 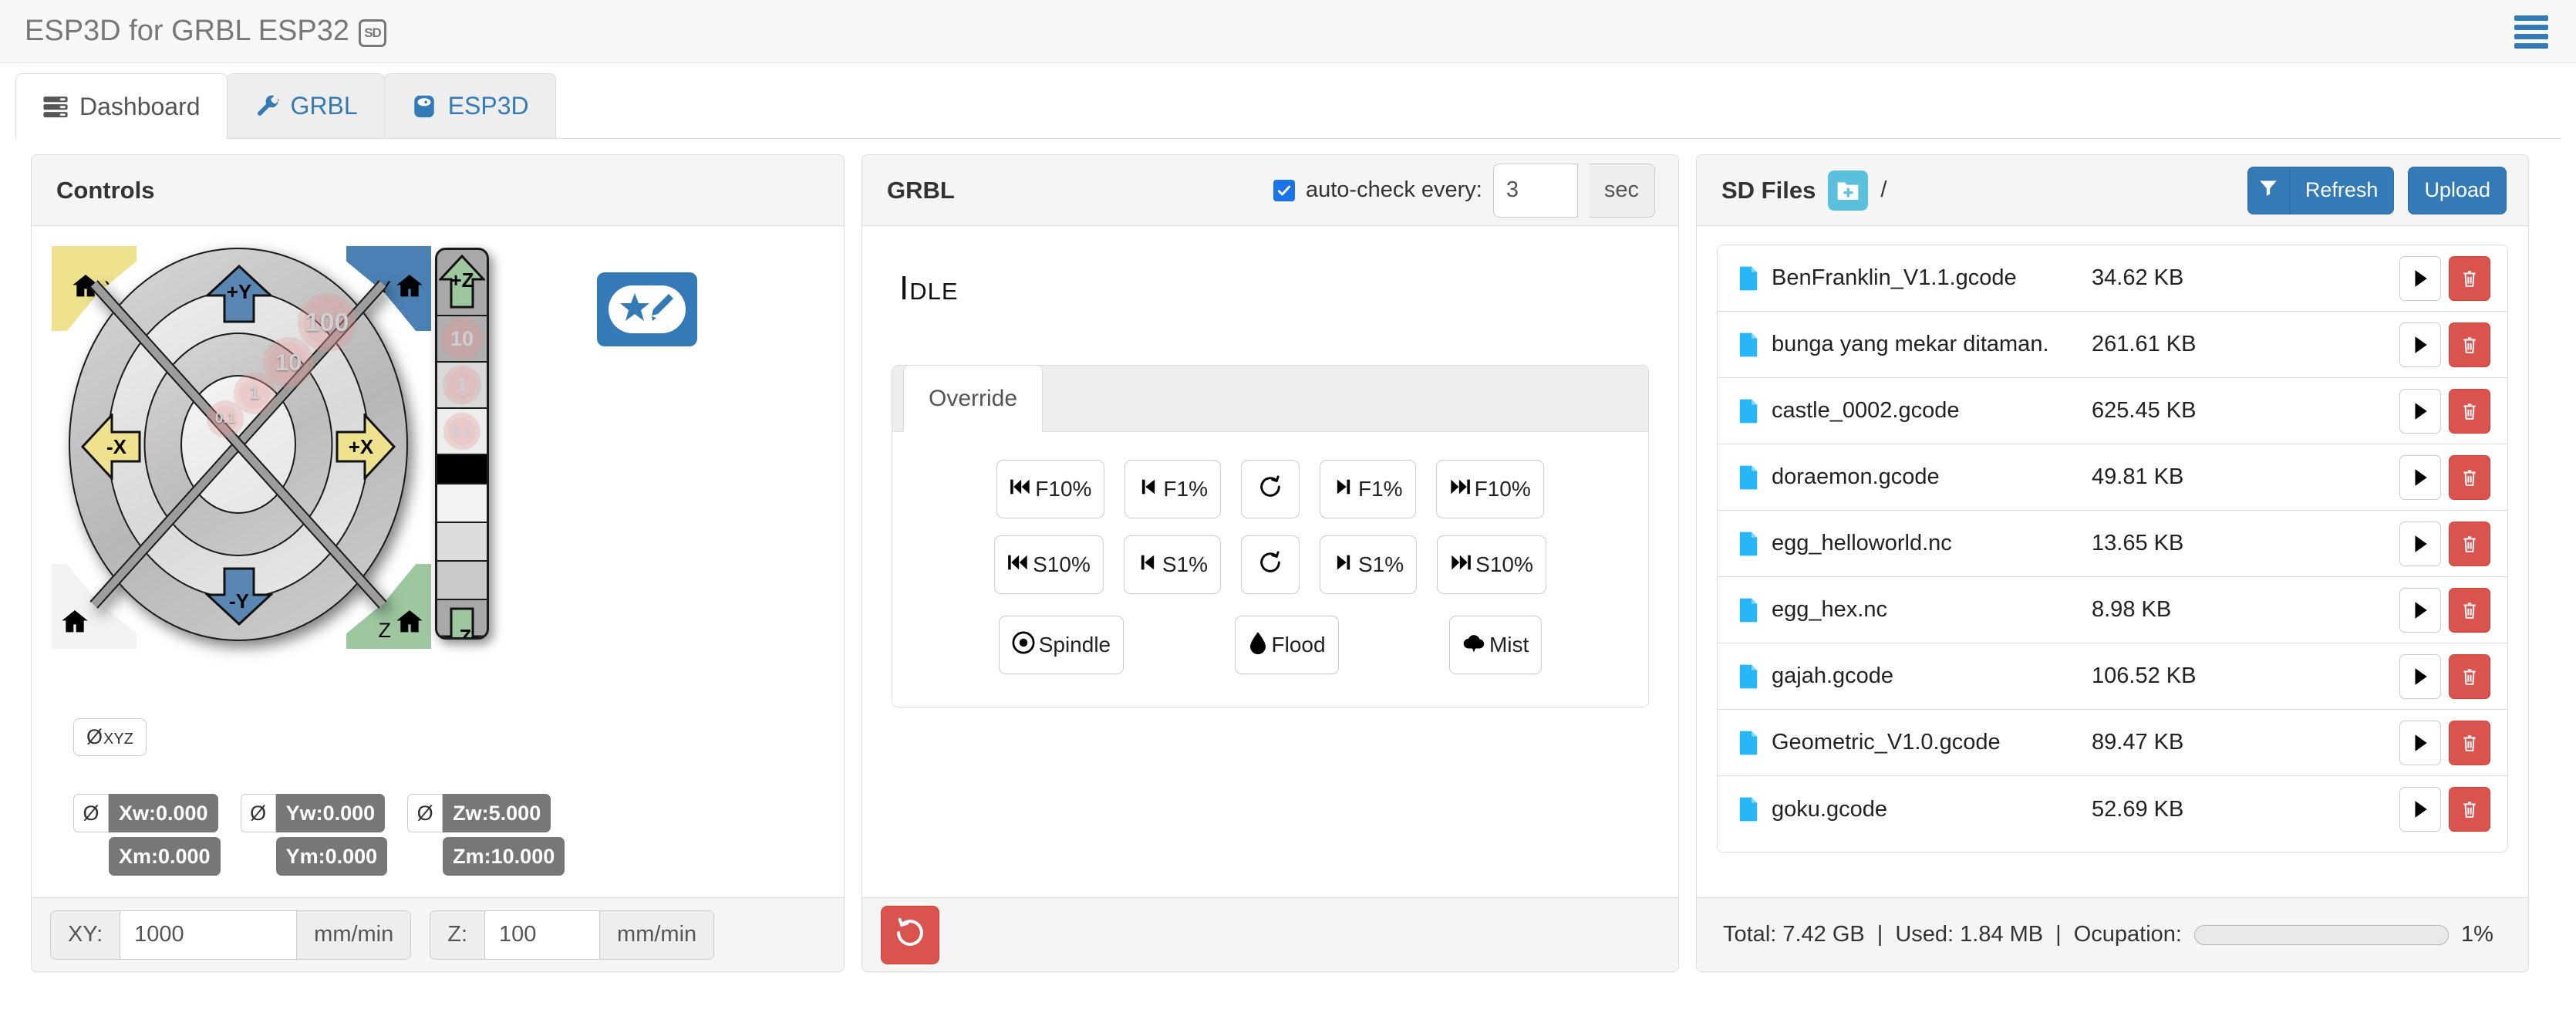 I want to click on server-icon, so click(x=55, y=106).